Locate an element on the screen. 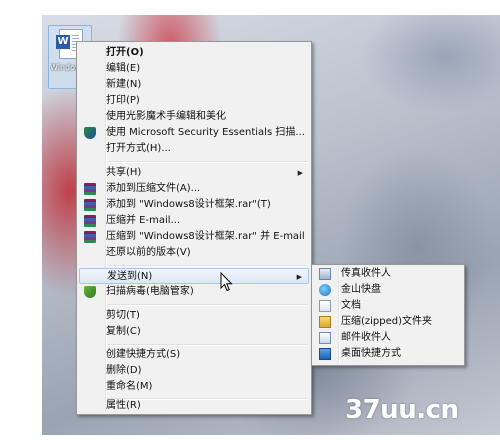 This screenshot has width=500, height=440. menu-item-label: 扫描病毒(电脑管家) is located at coordinates (150, 291).